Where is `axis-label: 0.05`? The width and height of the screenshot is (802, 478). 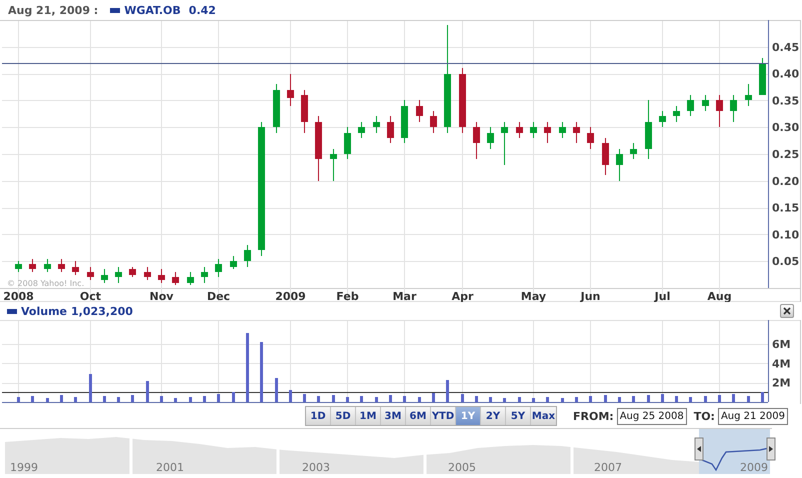 axis-label: 0.05 is located at coordinates (786, 261).